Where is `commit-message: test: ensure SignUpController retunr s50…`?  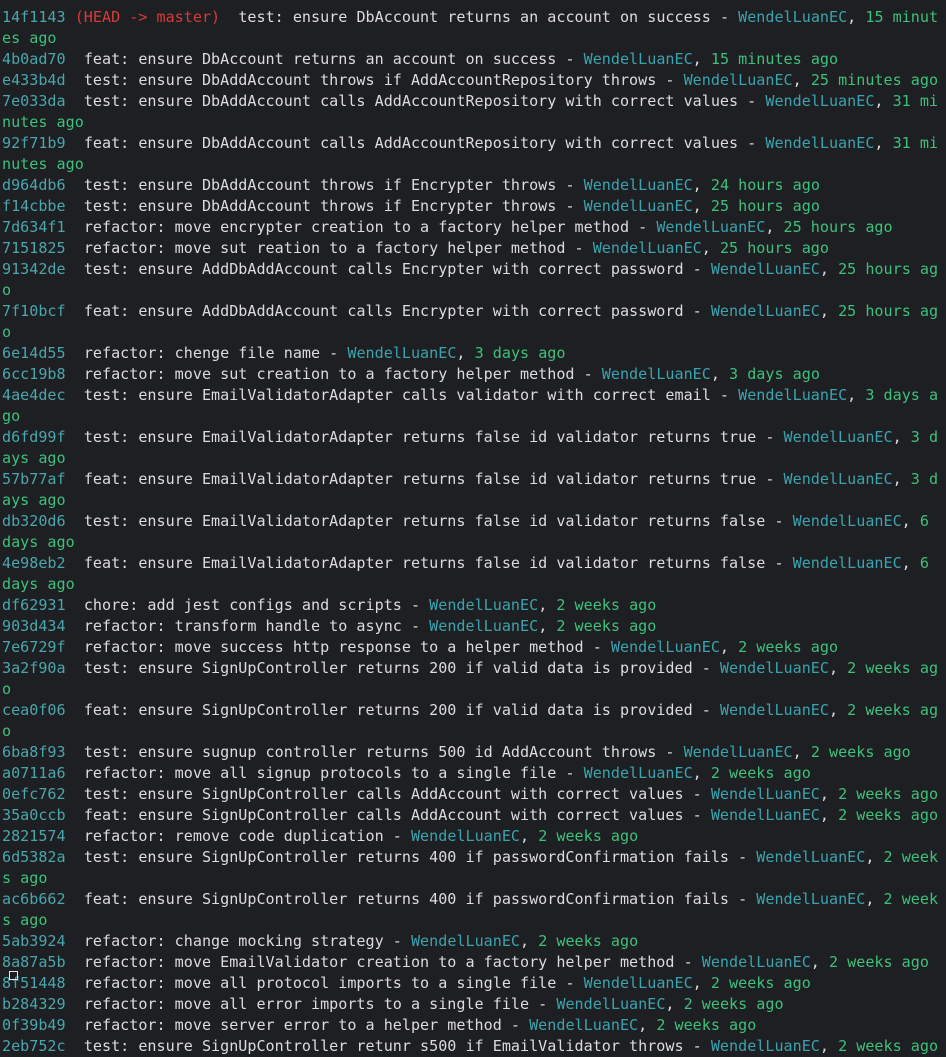 commit-message: test: ensure SignUpController retunr s50… is located at coordinates (383, 1046).